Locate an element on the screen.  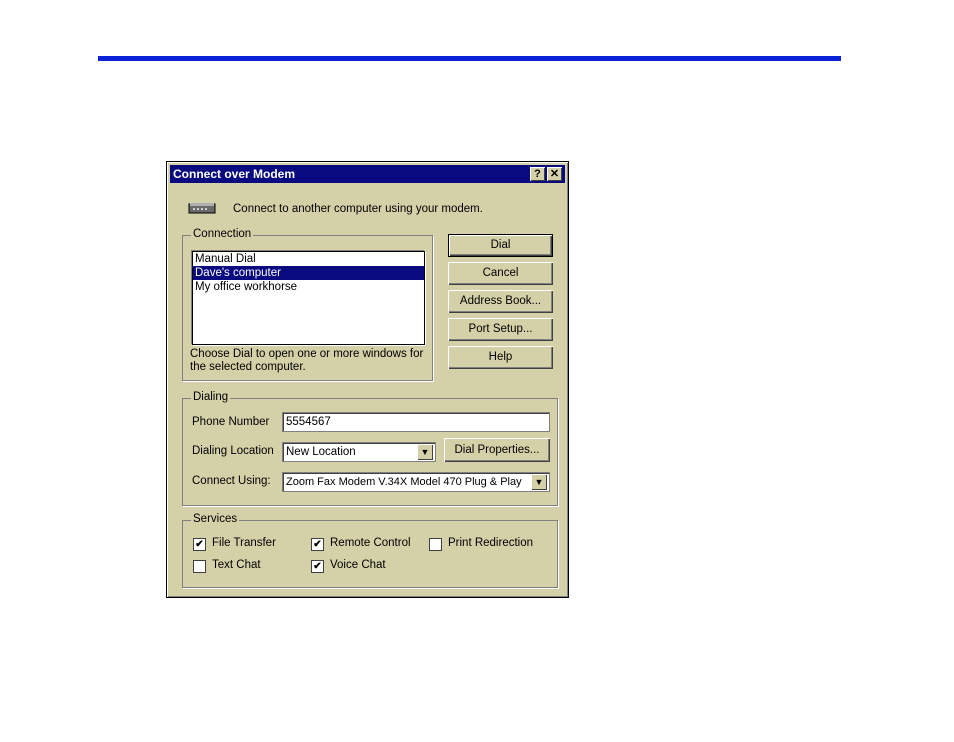
help-title-button: ? is located at coordinates (537, 174).